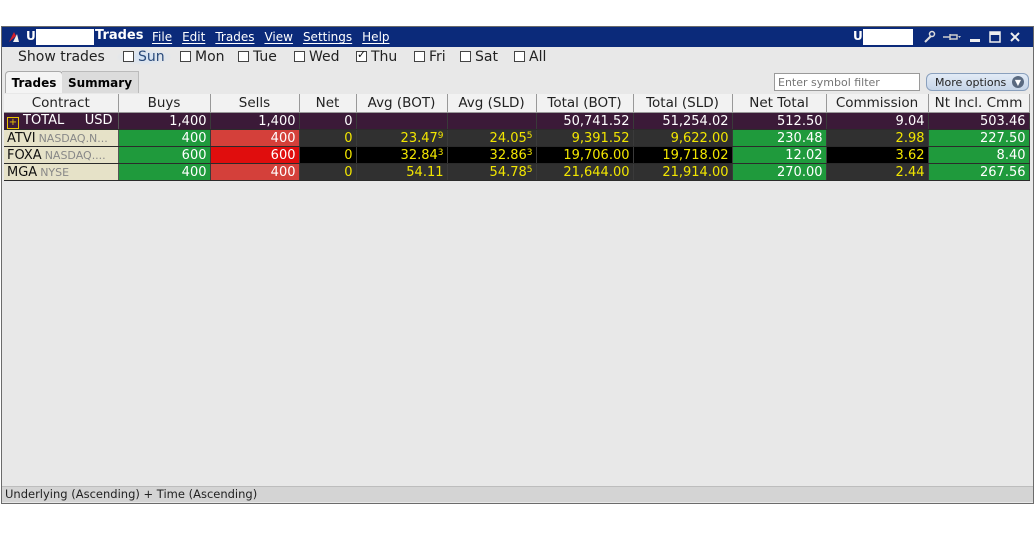 The image size is (1036, 537). I want to click on account-selector: U, so click(858, 36).